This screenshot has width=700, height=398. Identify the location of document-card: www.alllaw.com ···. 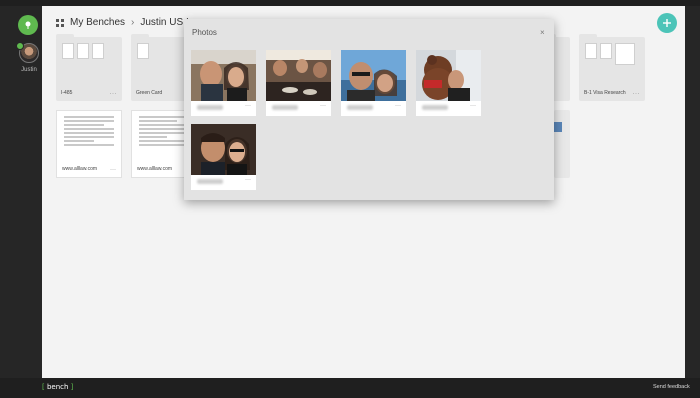
(89, 144).